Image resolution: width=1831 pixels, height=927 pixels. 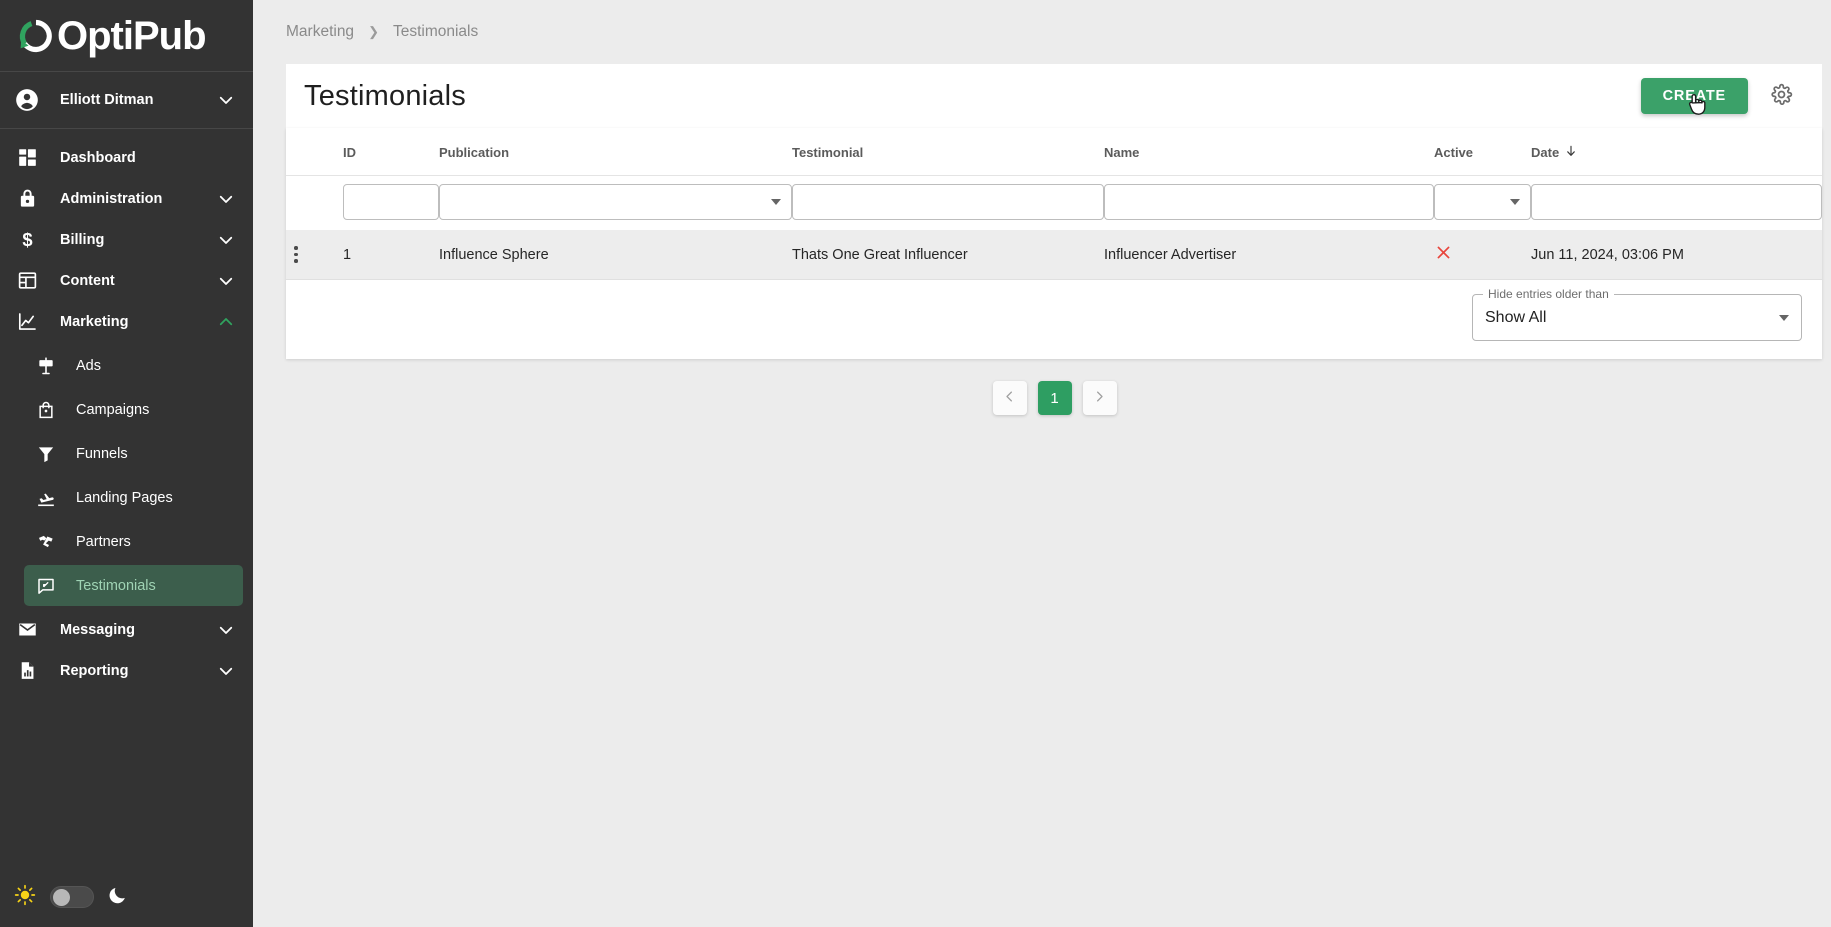 I want to click on filter-active-select, so click(x=1482, y=202).